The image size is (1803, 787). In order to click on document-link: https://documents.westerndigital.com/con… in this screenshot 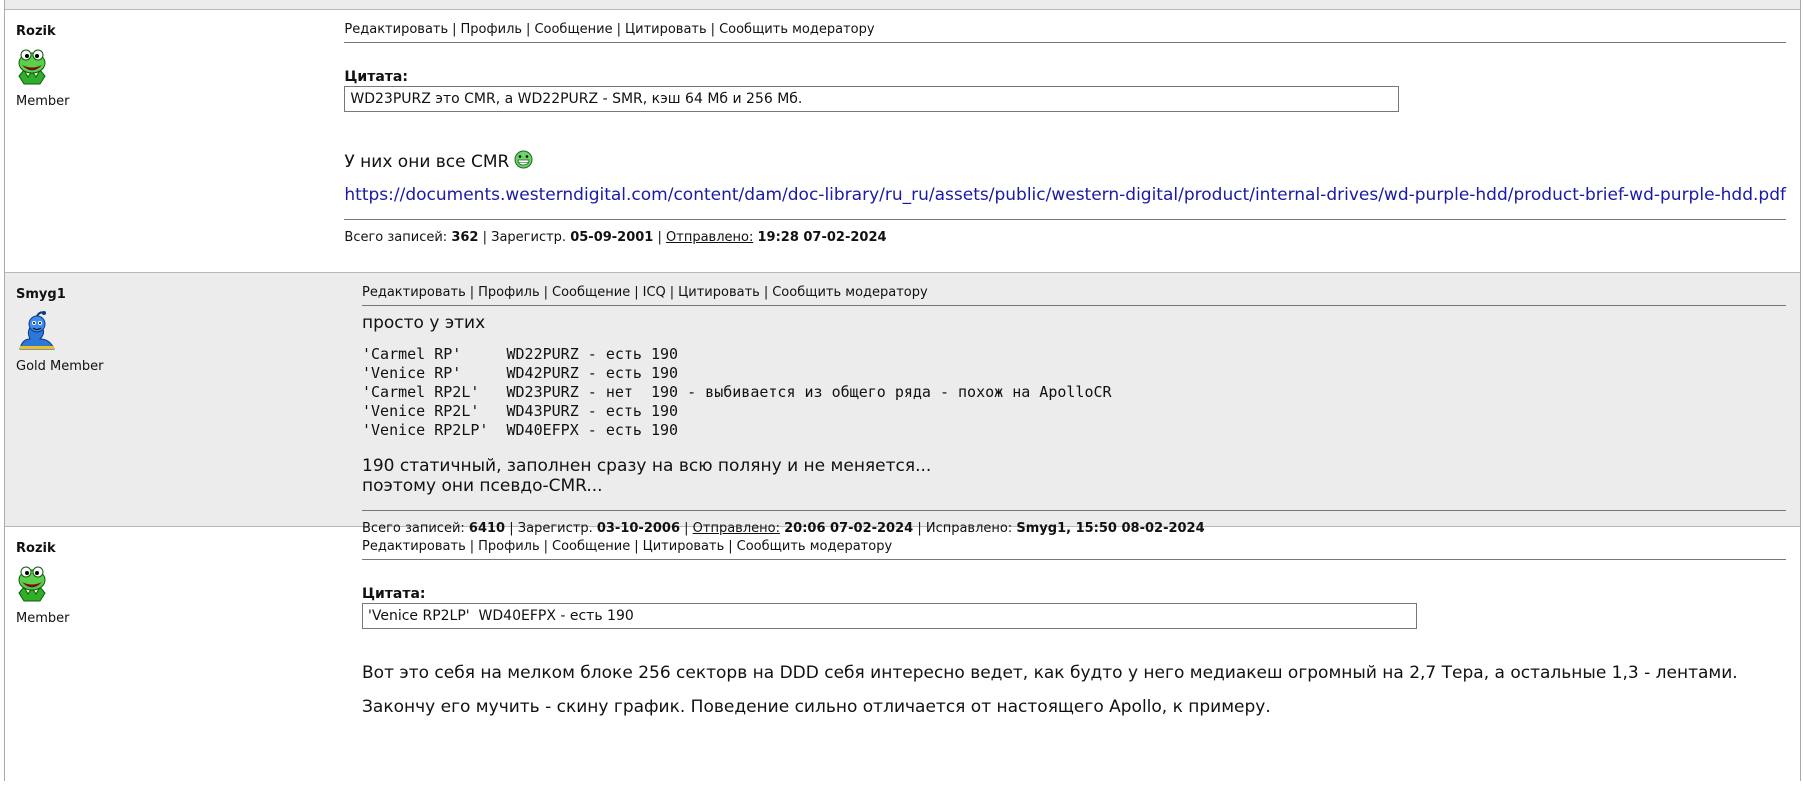, I will do `click(1065, 195)`.